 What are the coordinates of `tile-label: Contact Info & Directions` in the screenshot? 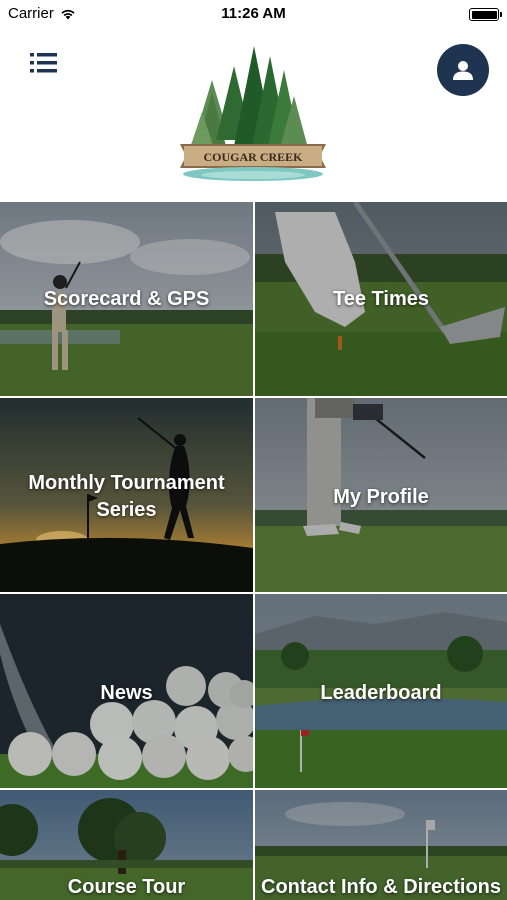 It's located at (381, 887).